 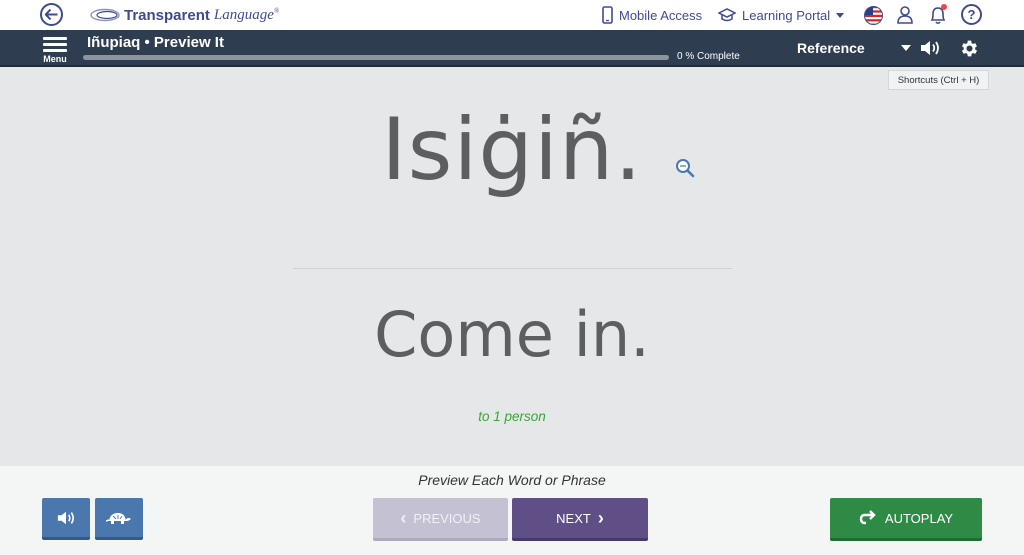 I want to click on reference-dropdown: Reference, so click(x=854, y=48).